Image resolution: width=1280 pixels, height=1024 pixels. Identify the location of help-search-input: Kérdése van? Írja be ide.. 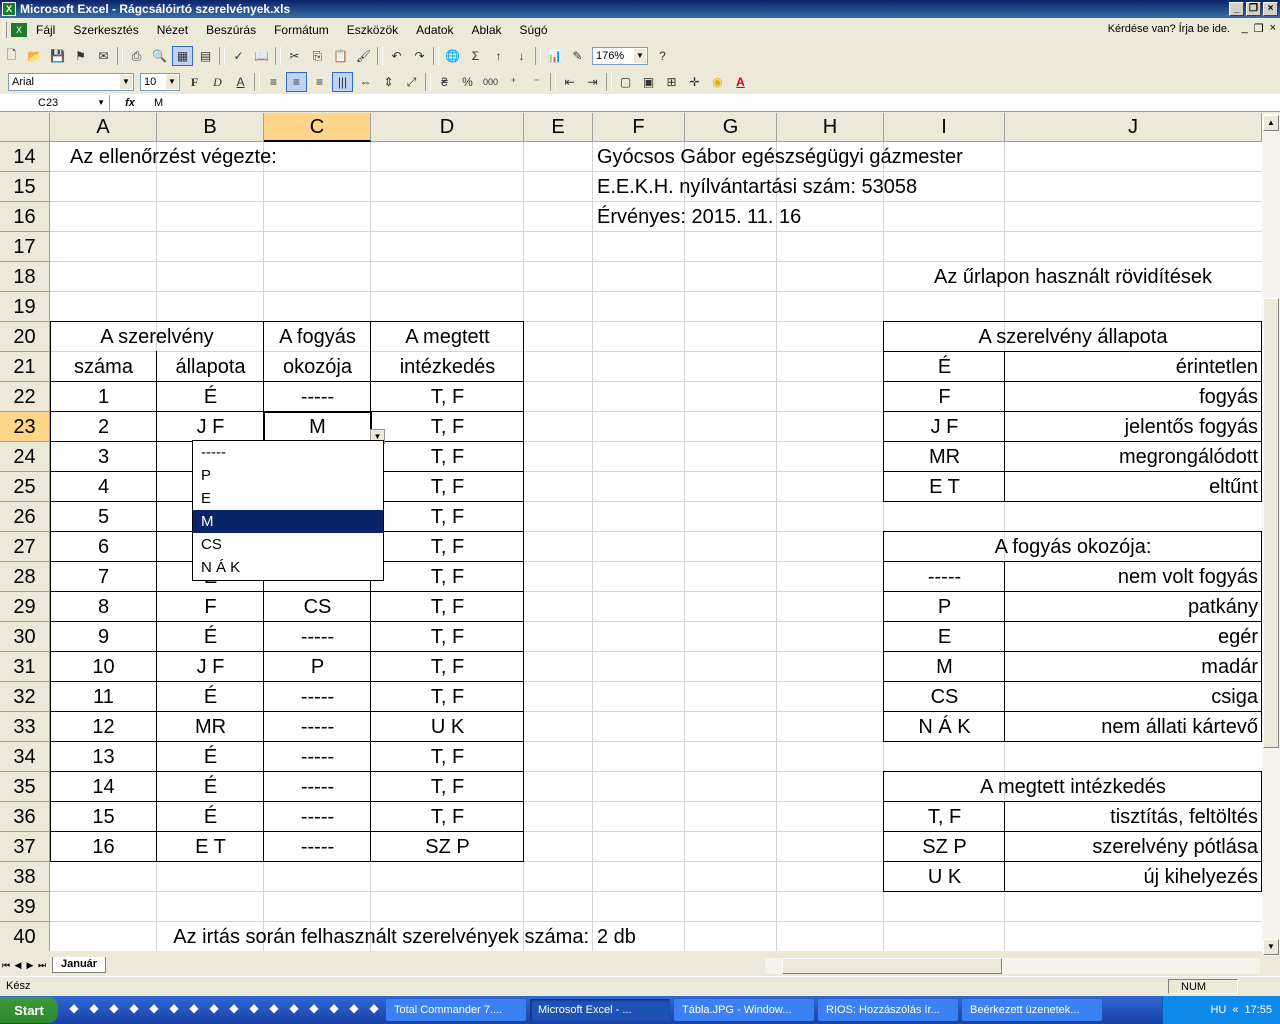
(1140, 30).